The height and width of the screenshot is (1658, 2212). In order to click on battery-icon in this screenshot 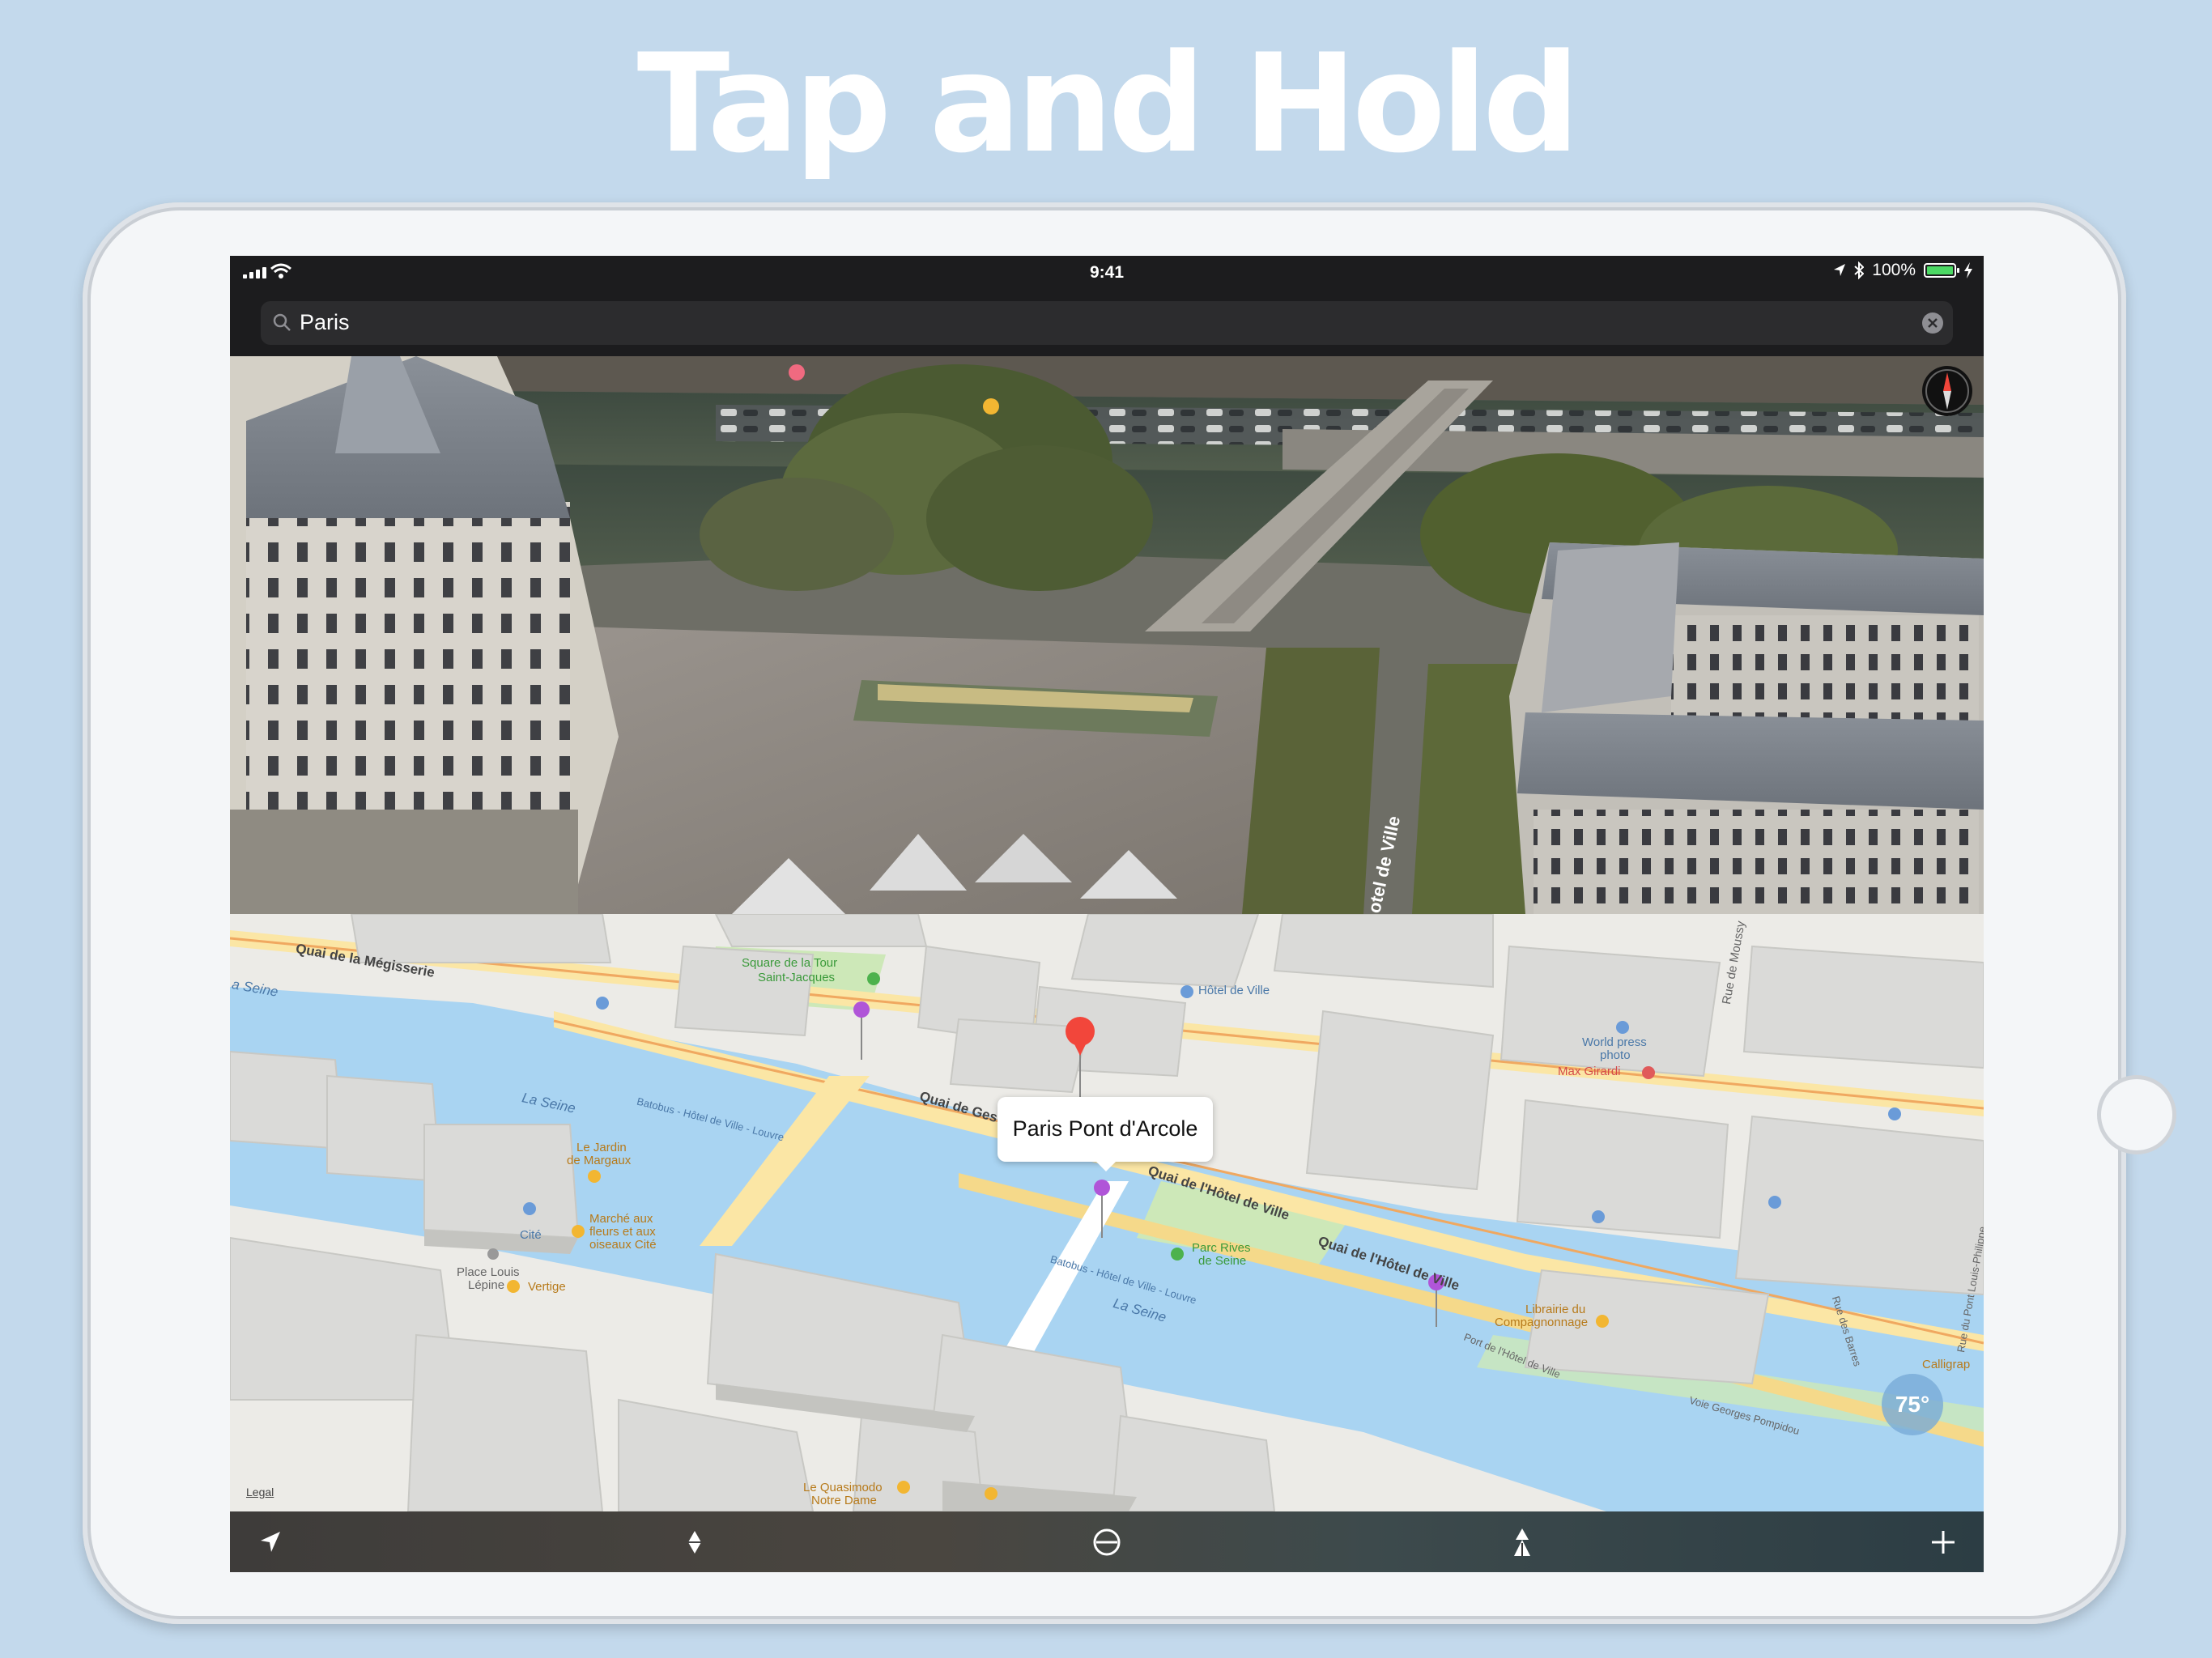, I will do `click(1942, 270)`.